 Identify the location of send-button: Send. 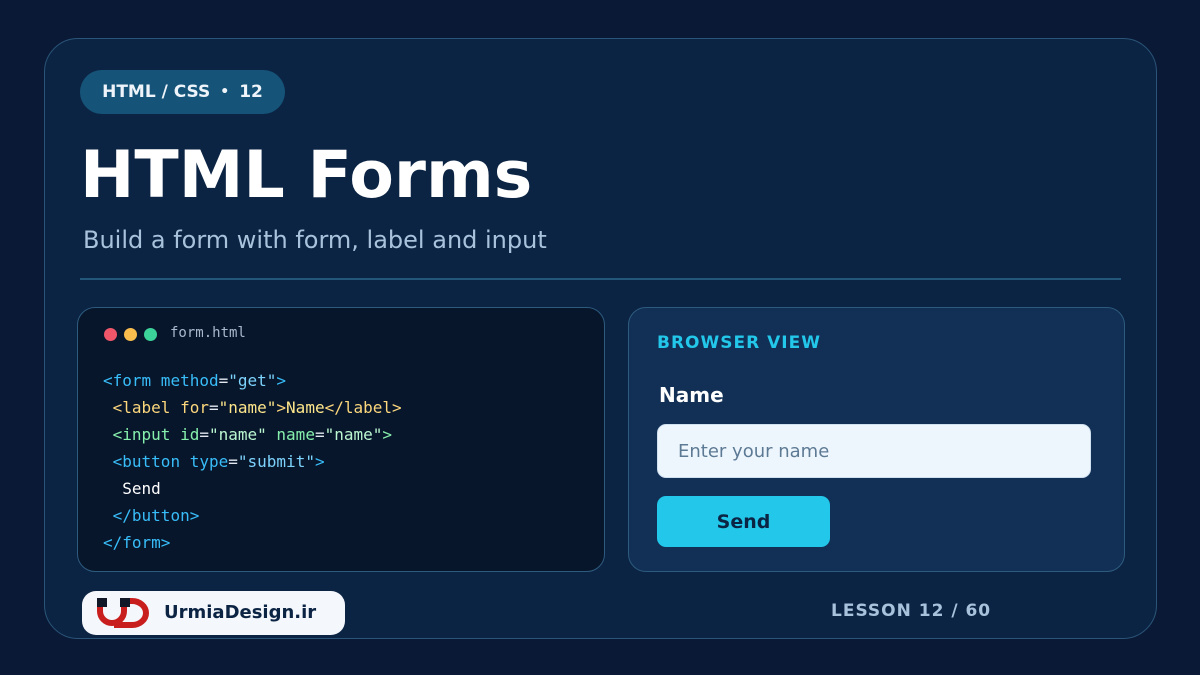
(743, 521).